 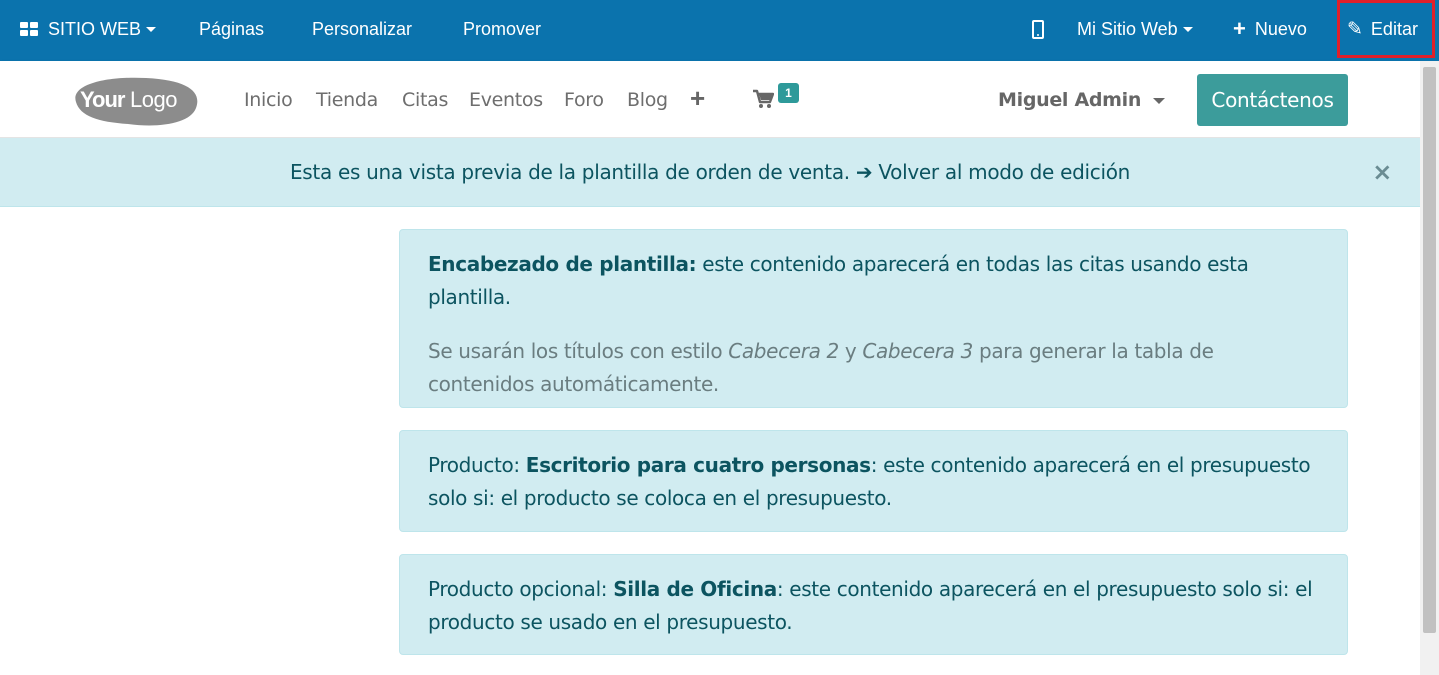 What do you see at coordinates (362, 29) in the screenshot?
I see `customize-menu: Personalizar` at bounding box center [362, 29].